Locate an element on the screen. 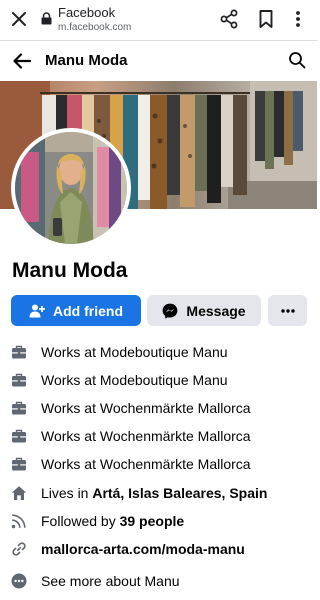 Image resolution: width=320 pixels, height=600 pixels. followers-count: 39 people is located at coordinates (152, 521).